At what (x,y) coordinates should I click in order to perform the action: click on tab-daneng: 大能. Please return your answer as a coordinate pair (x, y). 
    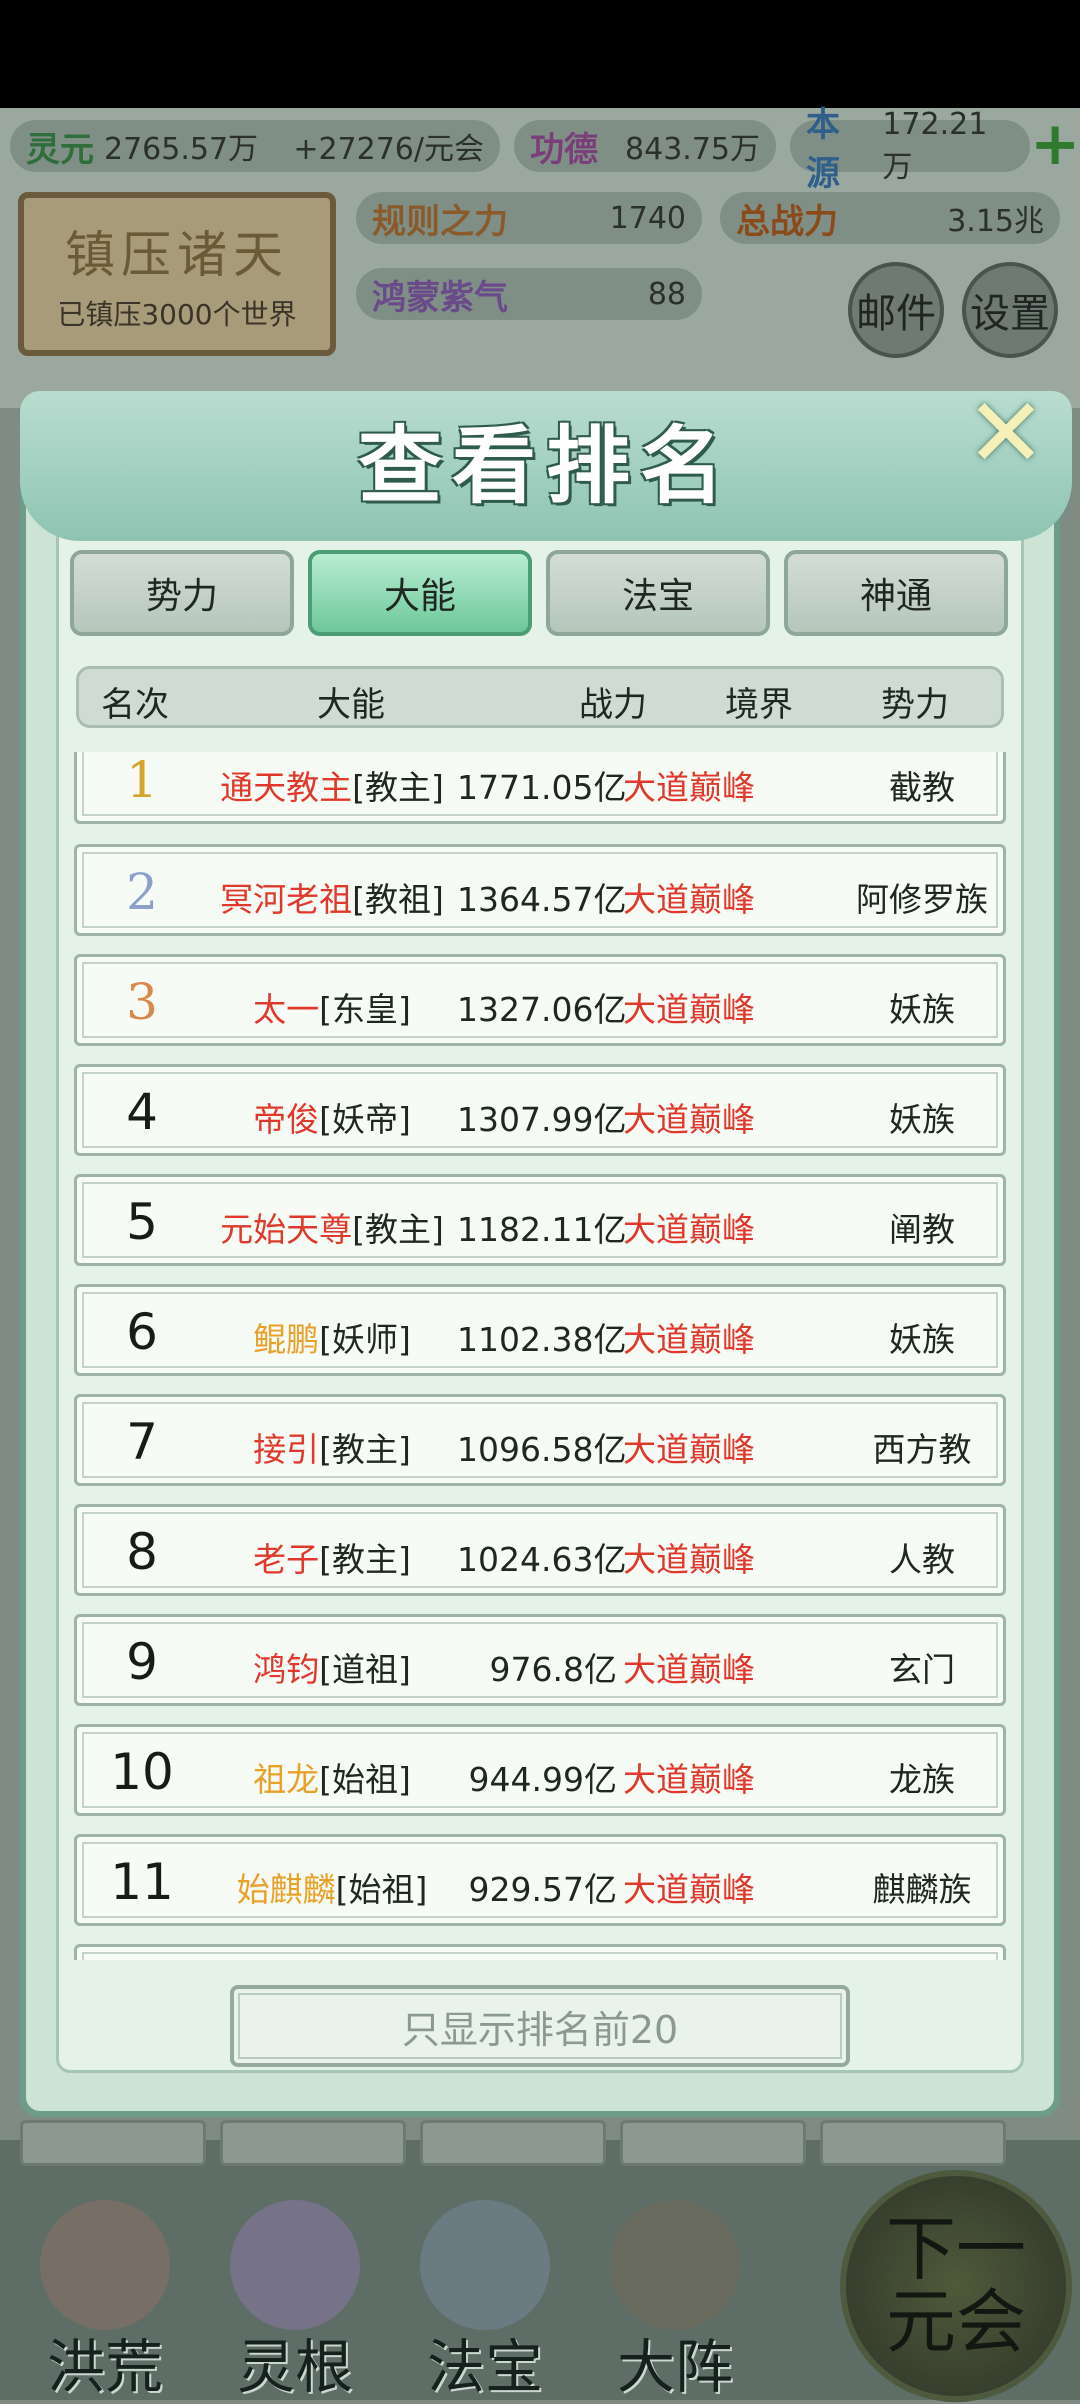
    Looking at the image, I should click on (420, 593).